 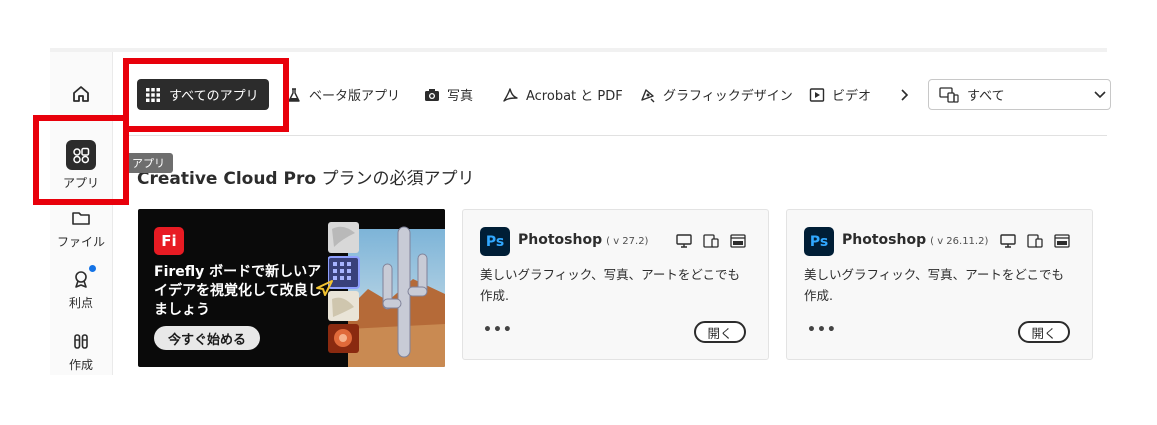 What do you see at coordinates (574, 96) in the screenshot?
I see `tab-label: Acrobat と PDF` at bounding box center [574, 96].